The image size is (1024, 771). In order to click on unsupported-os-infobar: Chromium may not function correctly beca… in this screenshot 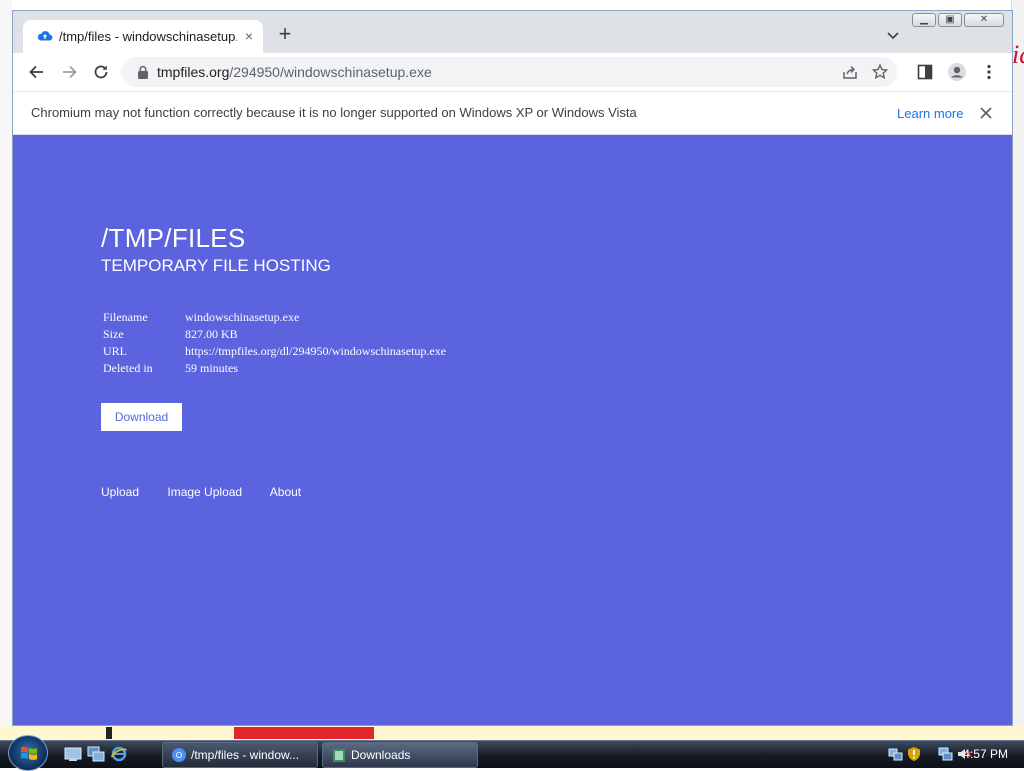, I will do `click(512, 113)`.